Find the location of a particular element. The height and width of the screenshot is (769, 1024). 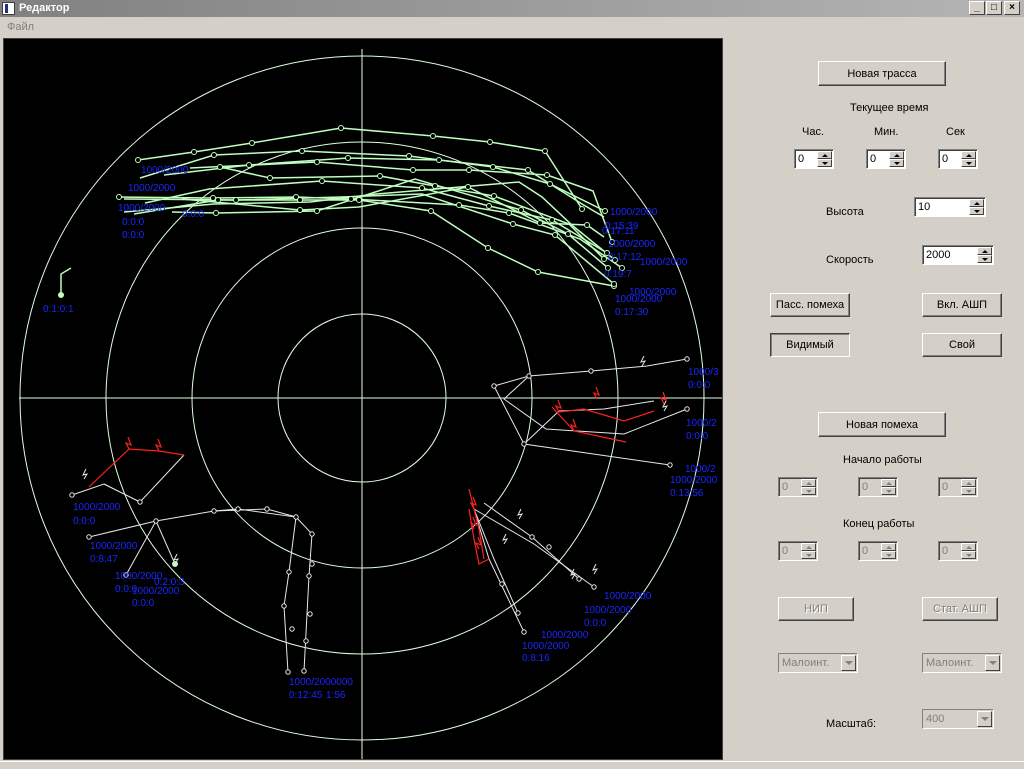

hour-value: 0 is located at coordinates (801, 159).